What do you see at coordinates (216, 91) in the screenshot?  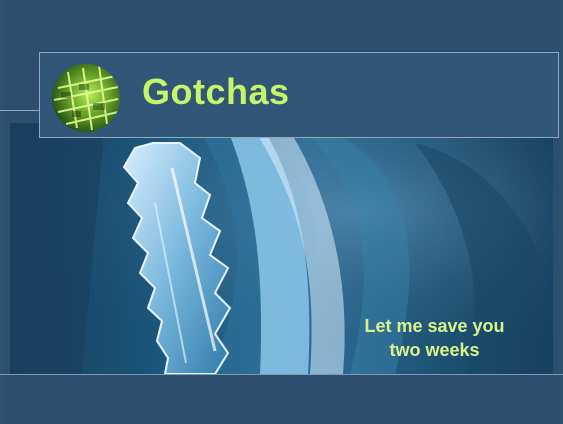 I see `slide-title: Gotchas` at bounding box center [216, 91].